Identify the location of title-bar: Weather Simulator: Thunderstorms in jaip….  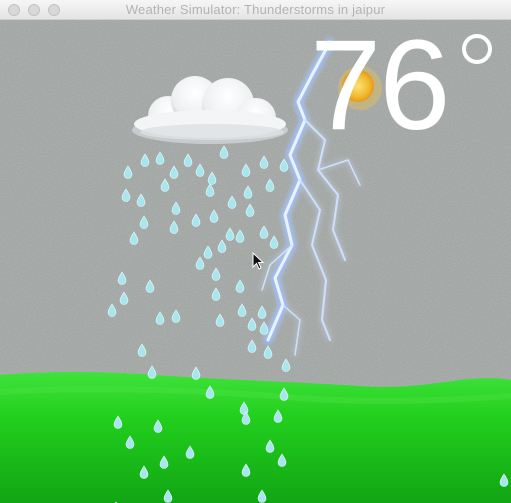
(255, 10).